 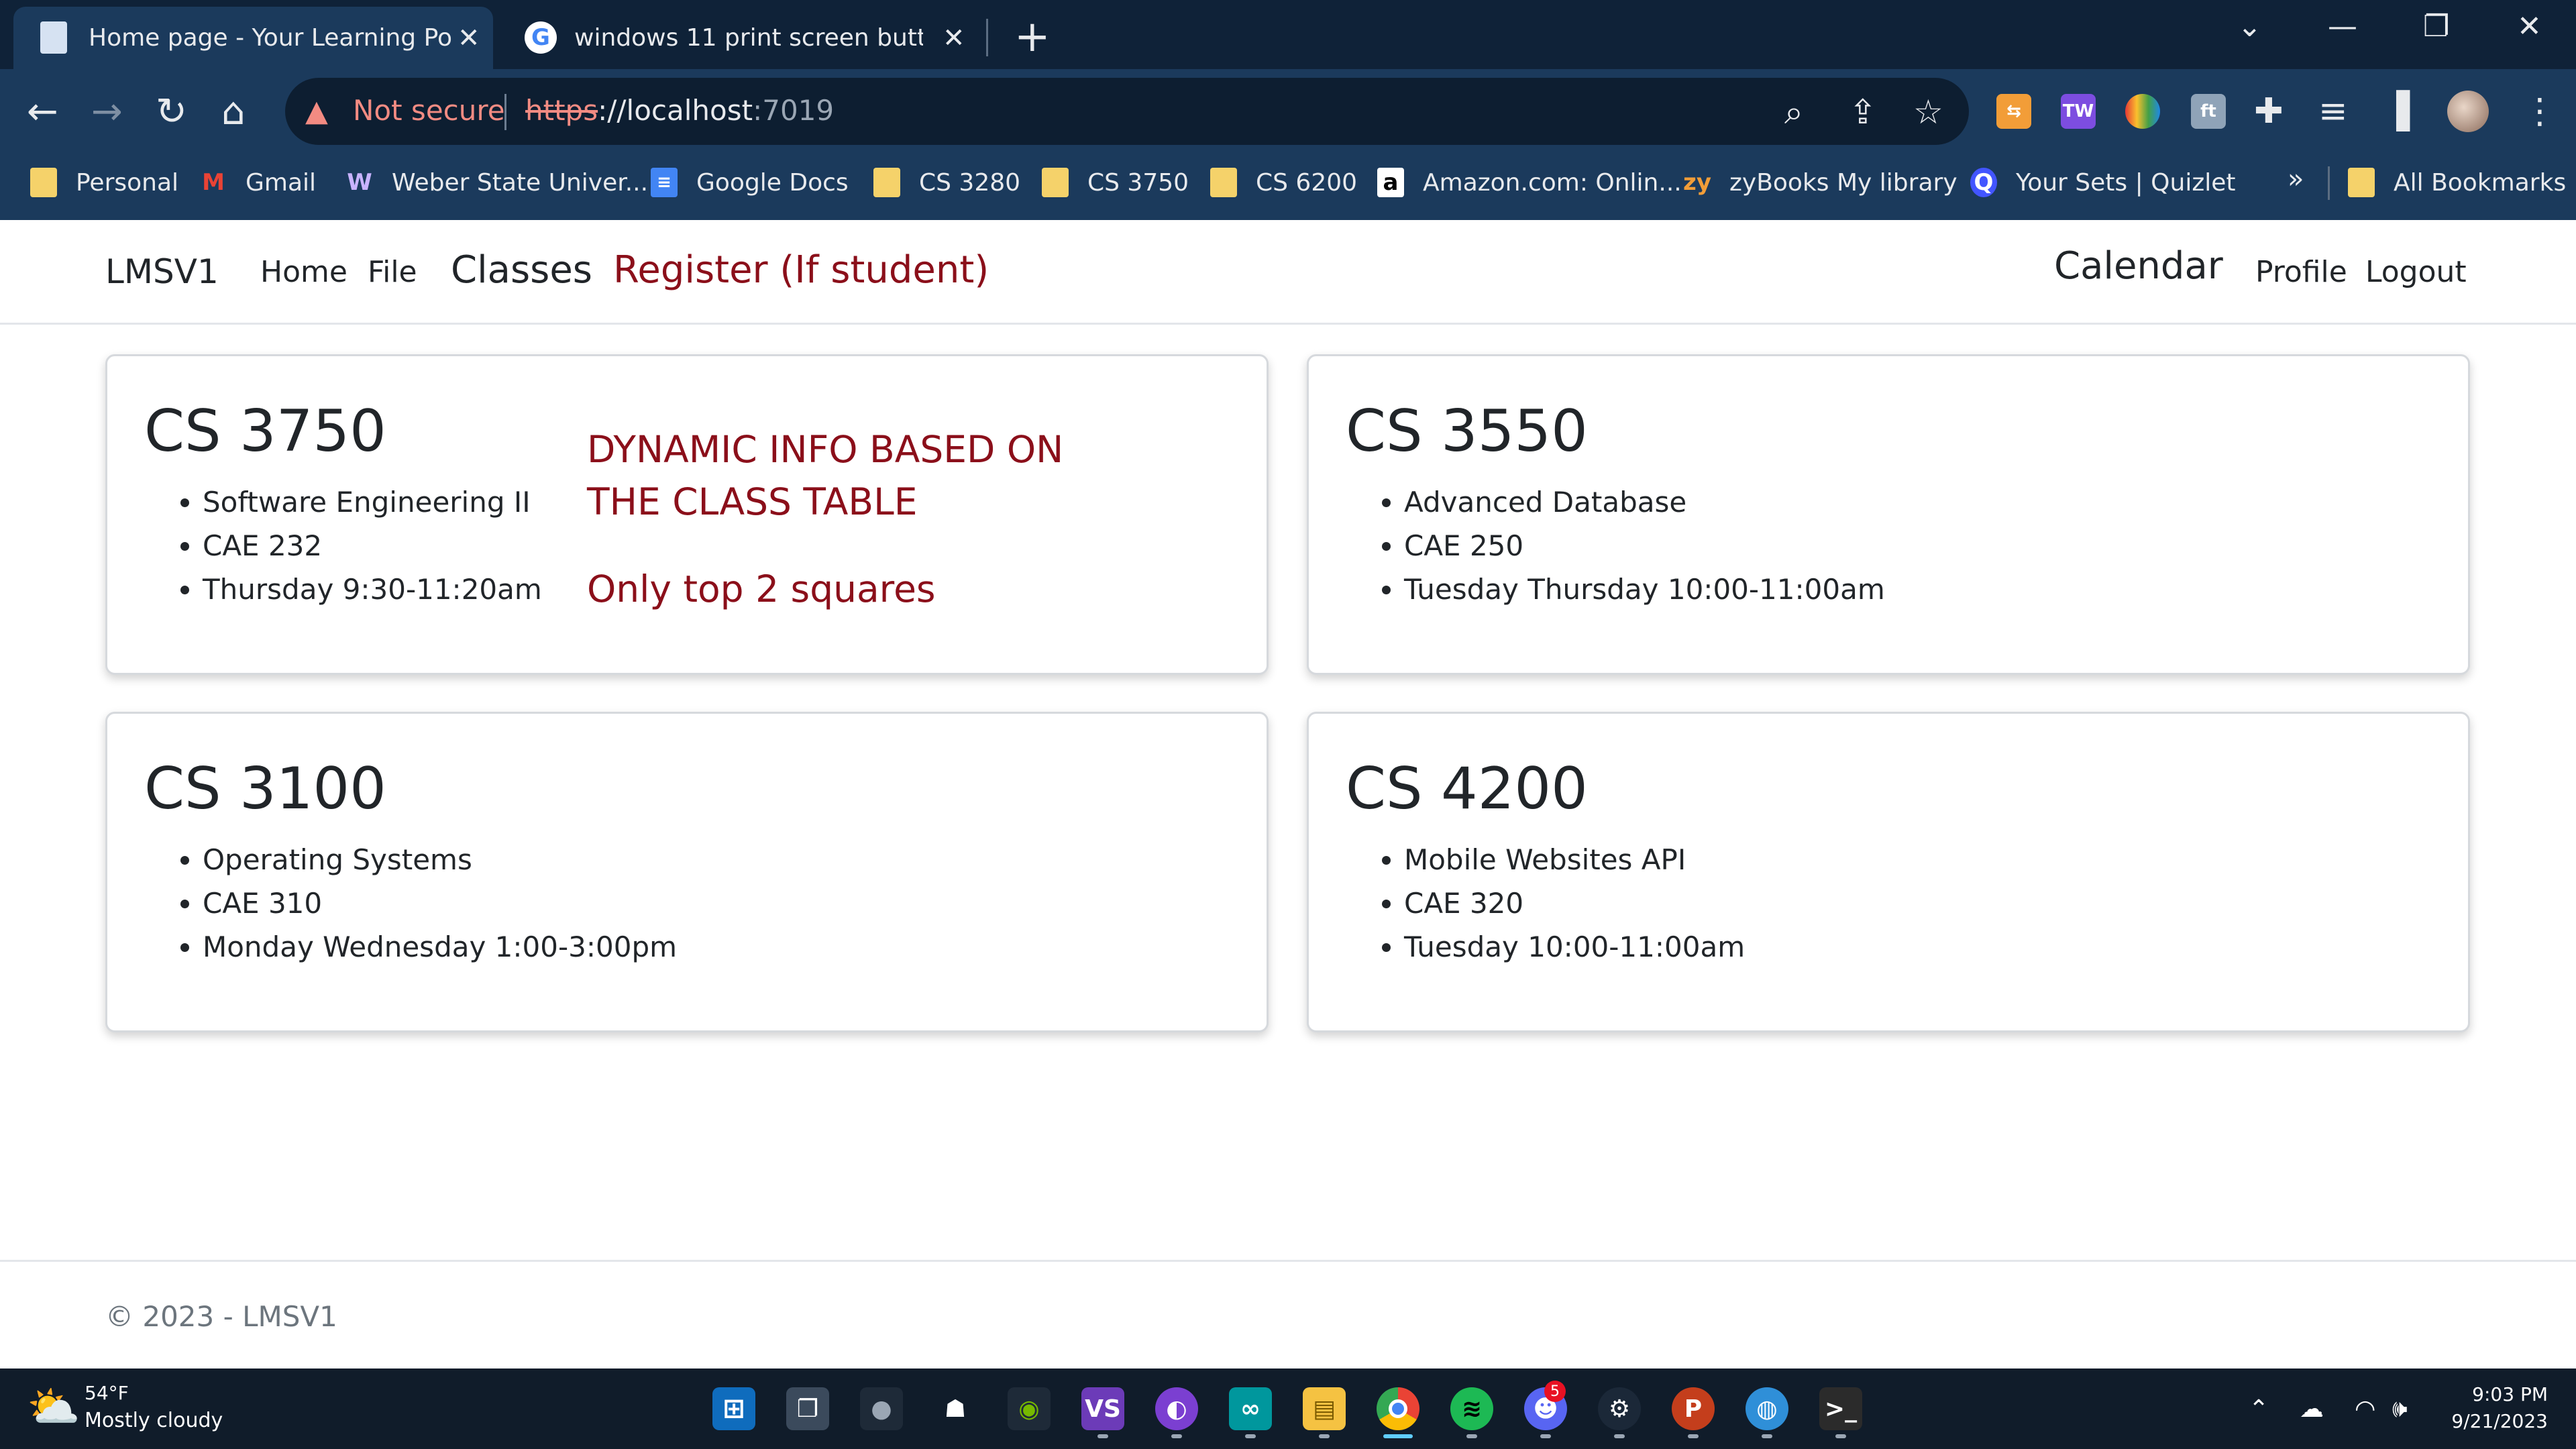 I want to click on zoom-icon: ⌕, so click(x=1793, y=112).